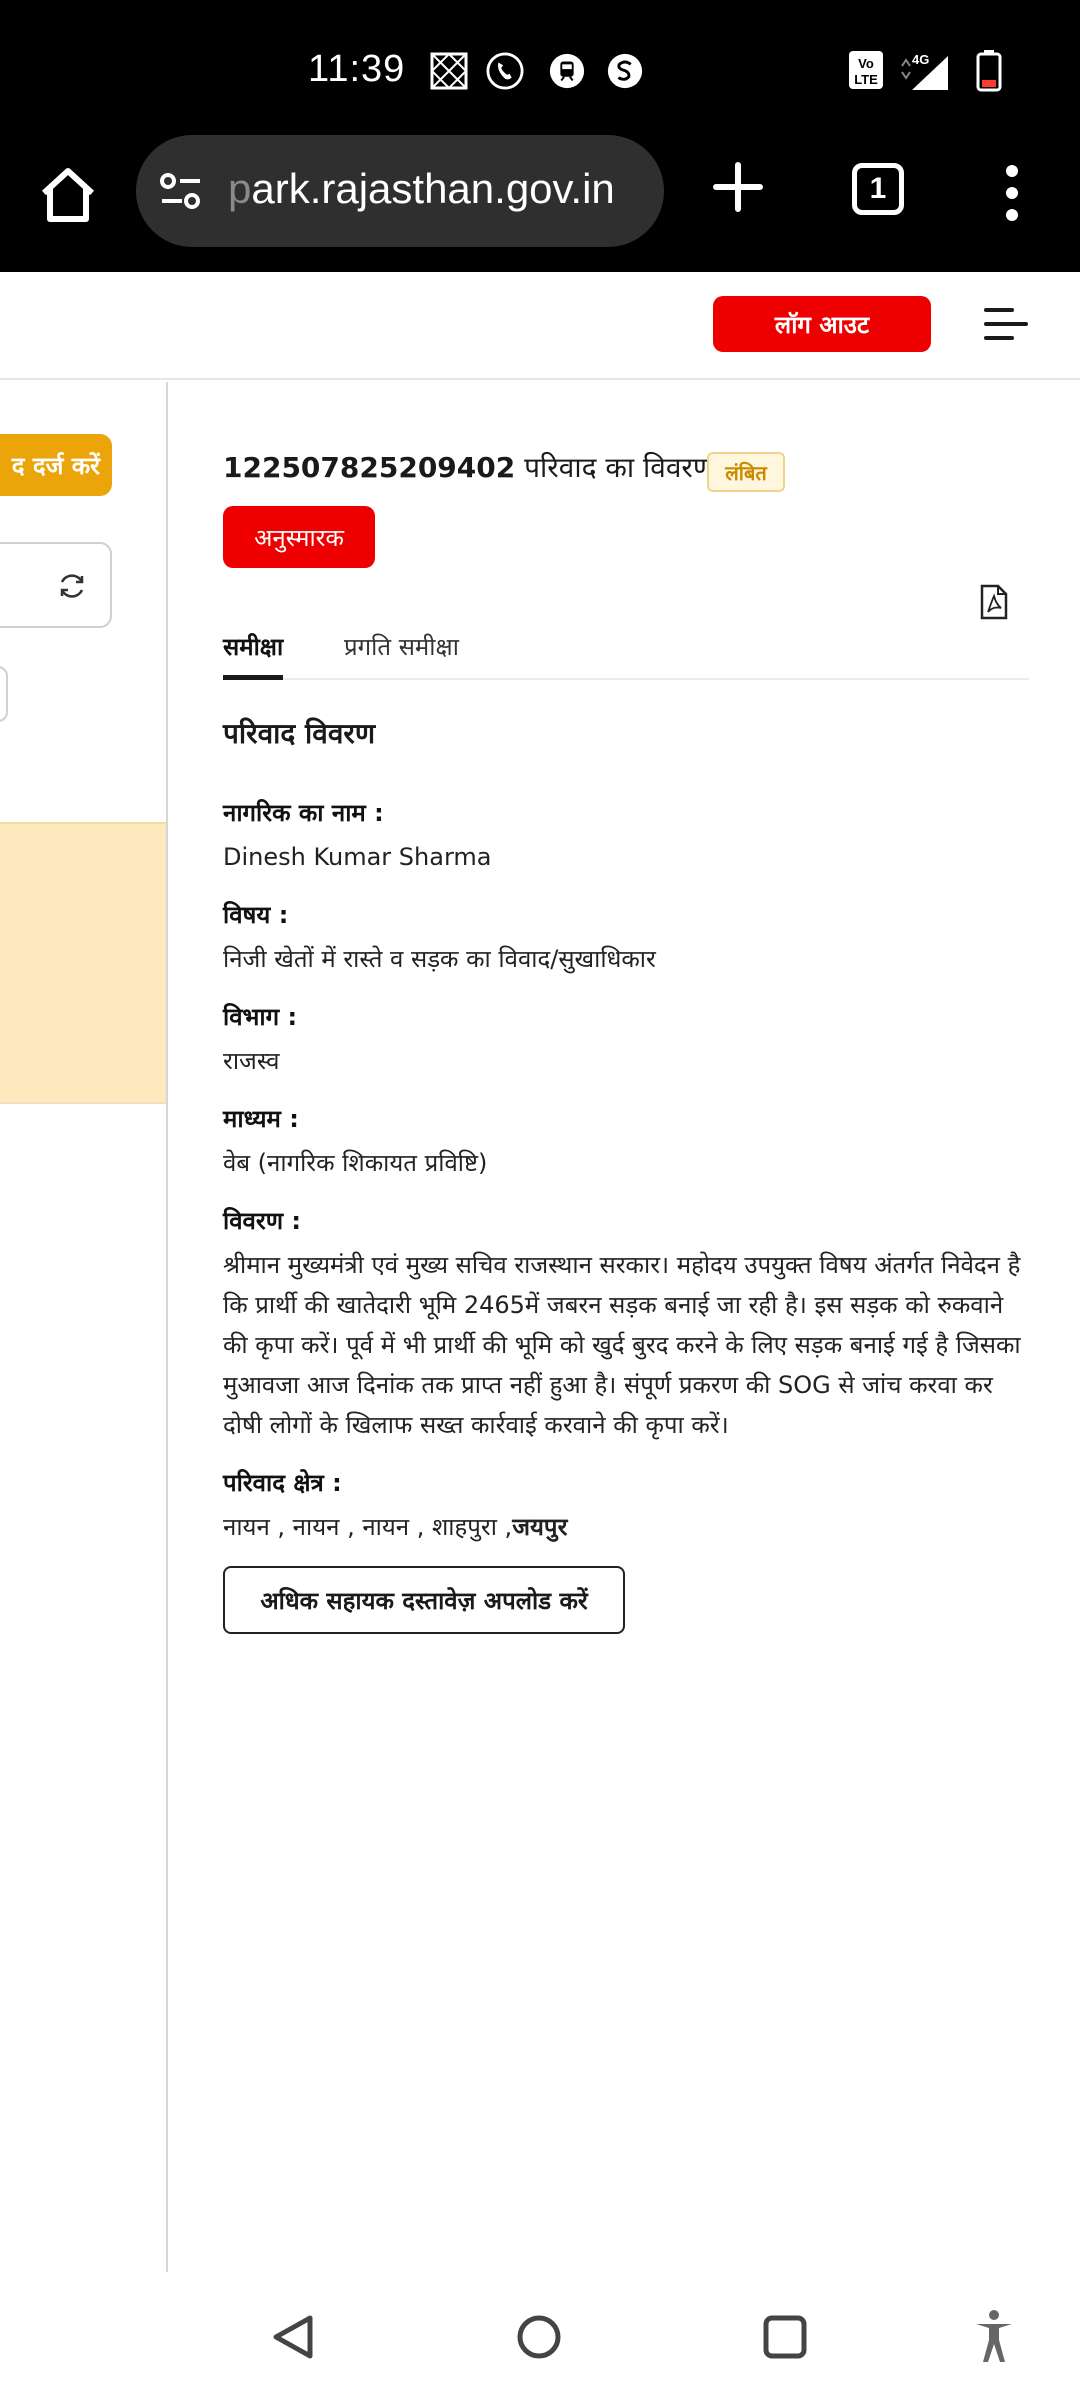 This screenshot has height=2400, width=1080. Describe the element at coordinates (299, 537) in the screenshot. I see `reminder-button: अनुस्मारक` at that location.